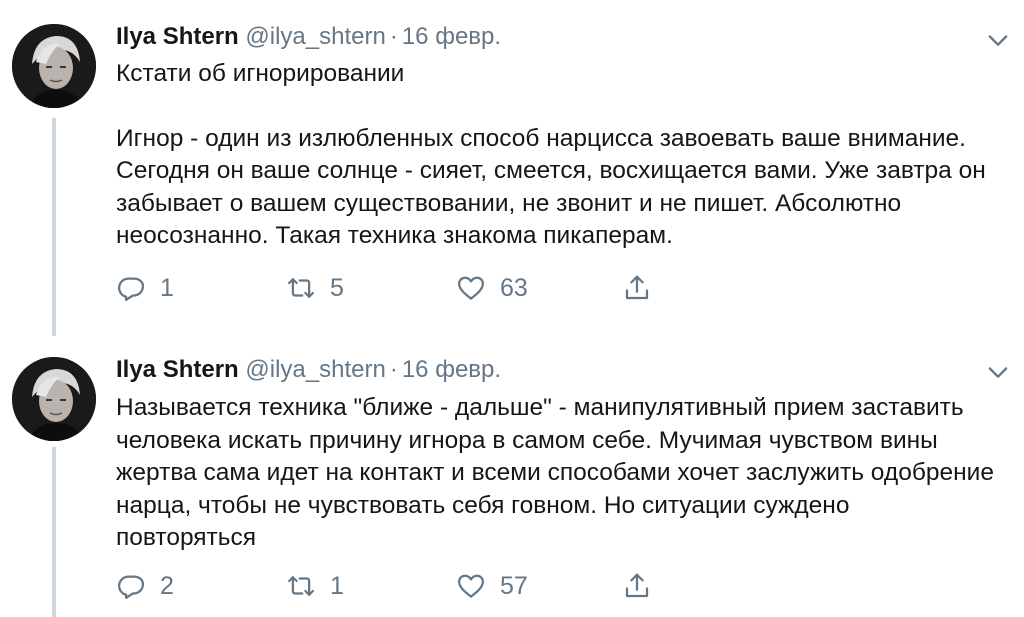 The height and width of the screenshot is (617, 1024). Describe the element at coordinates (514, 586) in the screenshot. I see `like-count: 57` at that location.